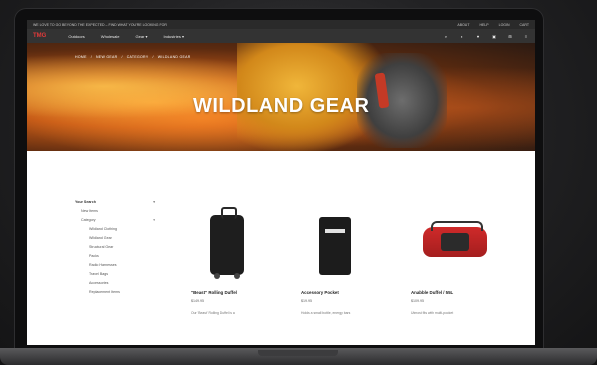 The width and height of the screenshot is (597, 365). What do you see at coordinates (115, 237) in the screenshot?
I see `sidebar-item-wildland-gear: Wildland Gear` at bounding box center [115, 237].